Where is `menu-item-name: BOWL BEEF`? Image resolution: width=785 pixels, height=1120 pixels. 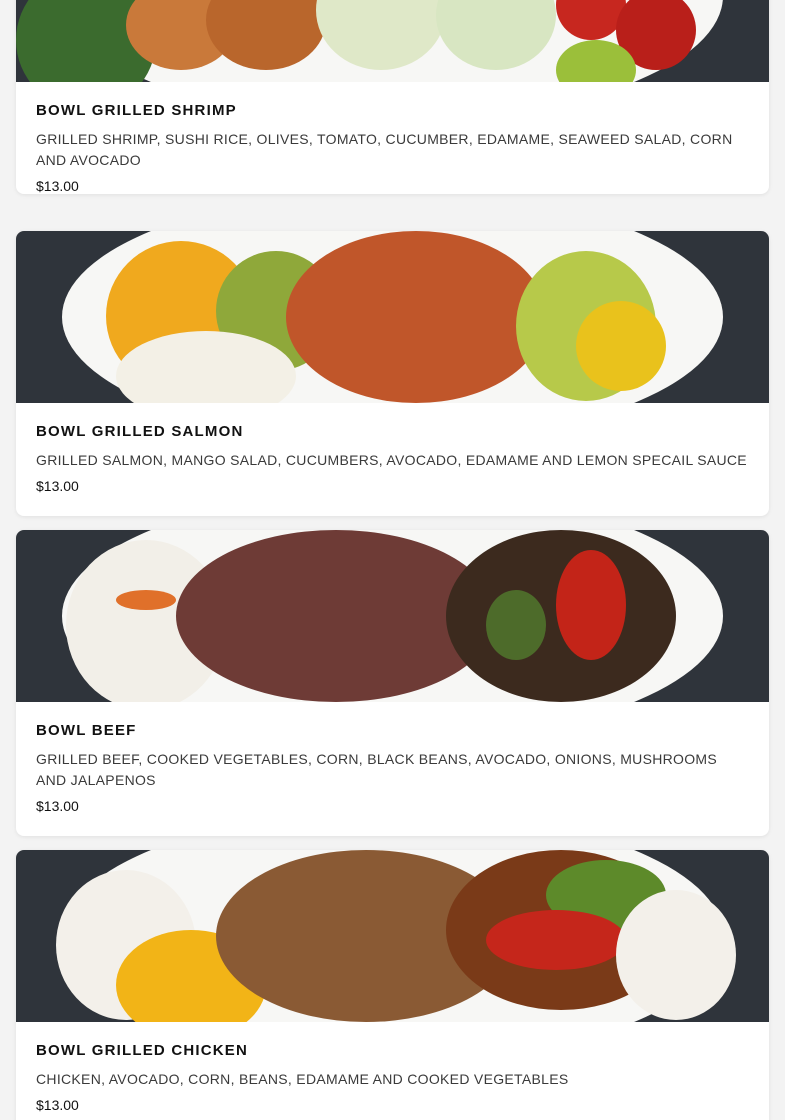 menu-item-name: BOWL BEEF is located at coordinates (86, 730).